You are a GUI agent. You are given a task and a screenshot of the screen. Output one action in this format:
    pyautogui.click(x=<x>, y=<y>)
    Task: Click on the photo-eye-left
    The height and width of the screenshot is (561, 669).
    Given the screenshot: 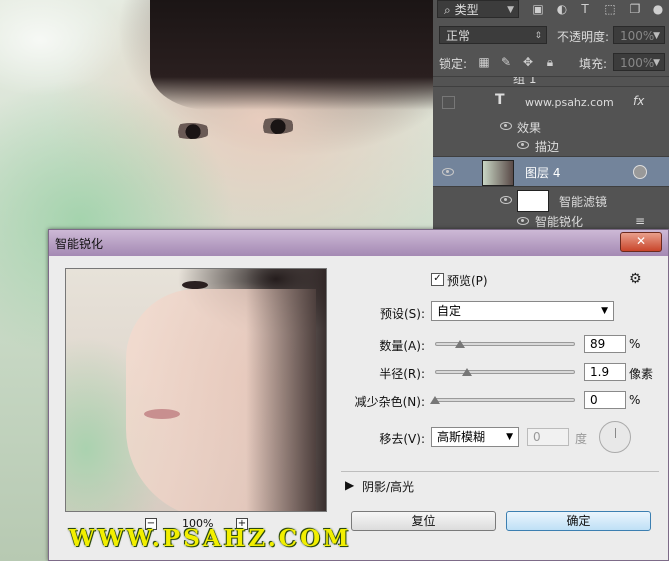 What is the action you would take?
    pyautogui.click(x=191, y=131)
    